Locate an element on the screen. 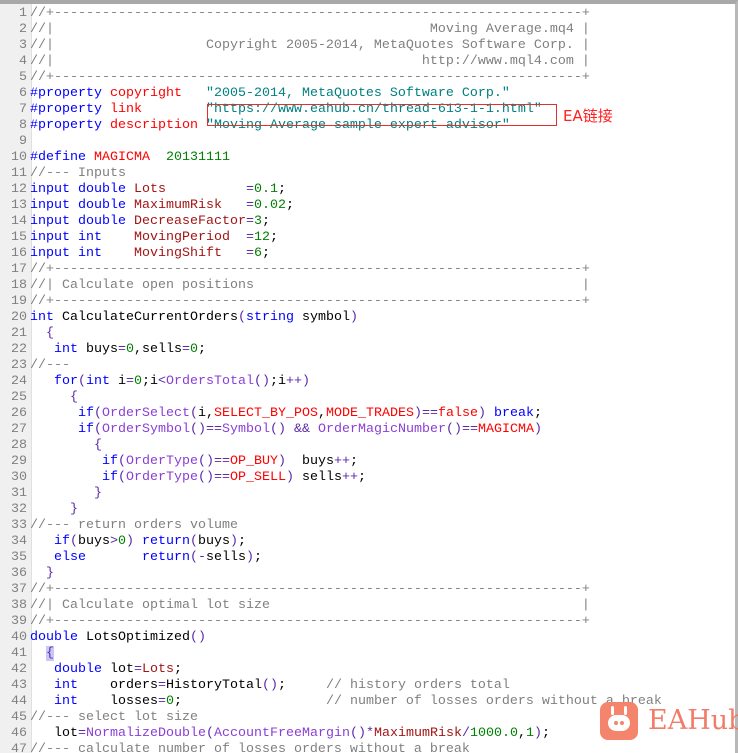 The height and width of the screenshot is (753, 738). code-line: 14 input double DecreaseFactor=3; is located at coordinates (331, 222).